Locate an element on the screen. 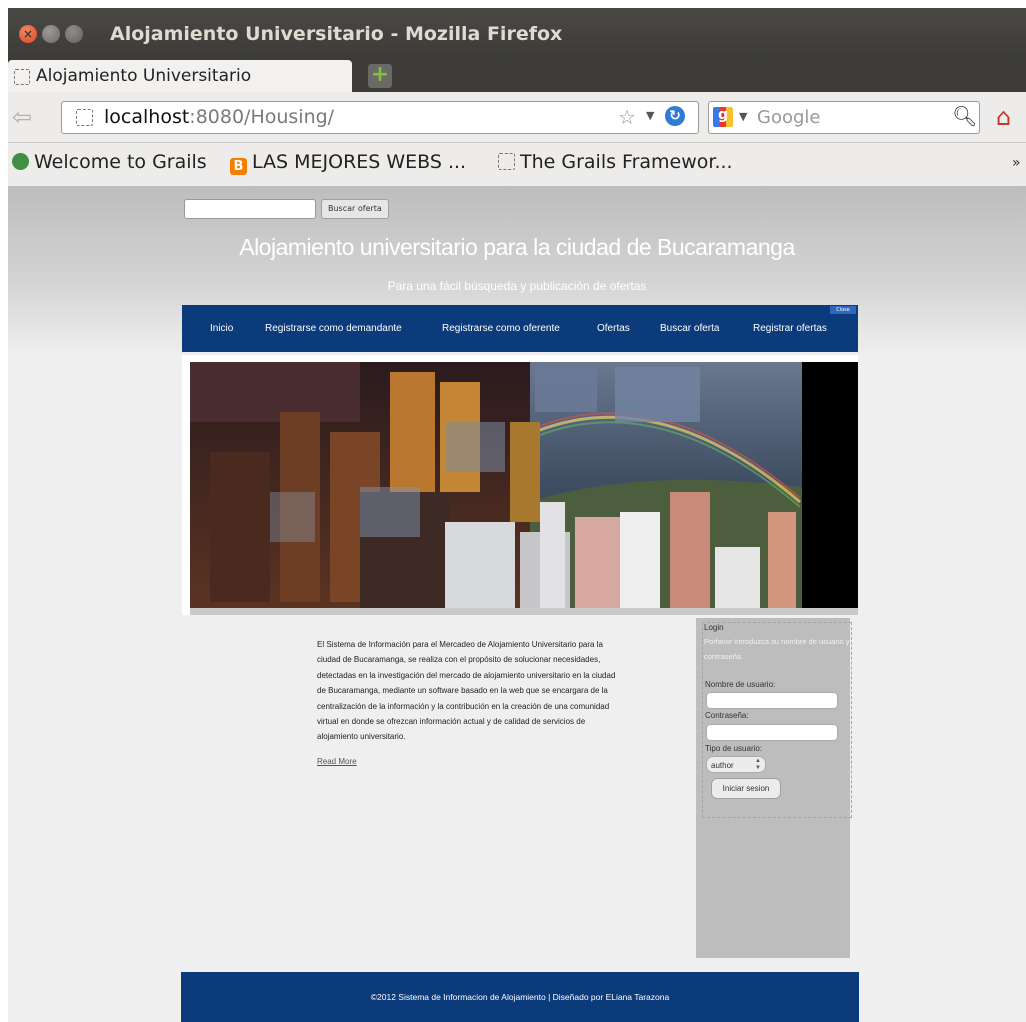 The height and width of the screenshot is (1022, 1026). url-text: localhost:8080/Housing/ is located at coordinates (219, 117).